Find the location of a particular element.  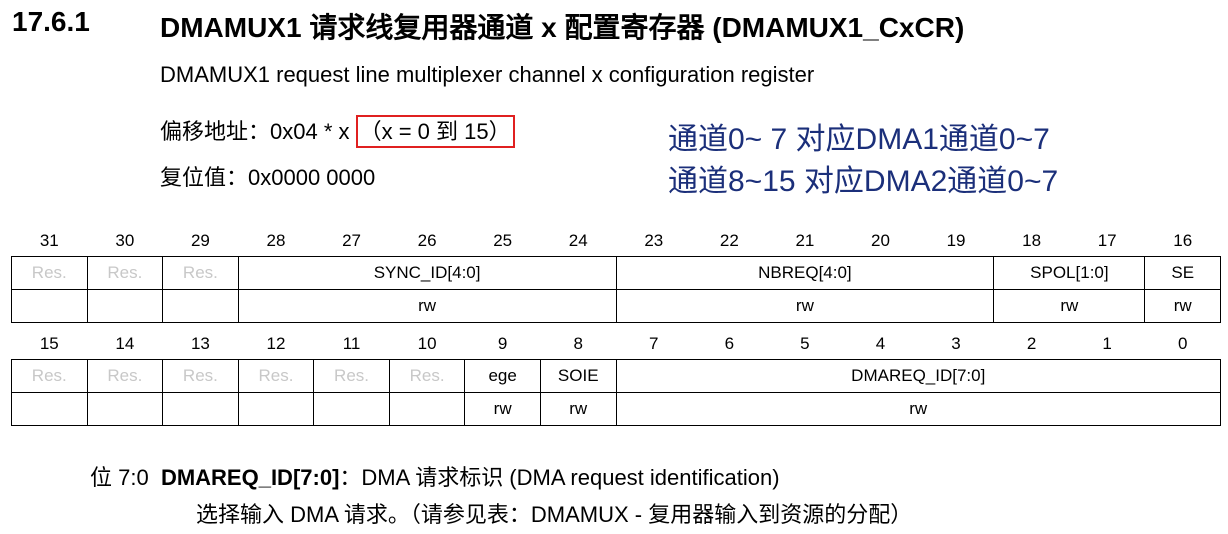

access-soie: rw is located at coordinates (578, 409).